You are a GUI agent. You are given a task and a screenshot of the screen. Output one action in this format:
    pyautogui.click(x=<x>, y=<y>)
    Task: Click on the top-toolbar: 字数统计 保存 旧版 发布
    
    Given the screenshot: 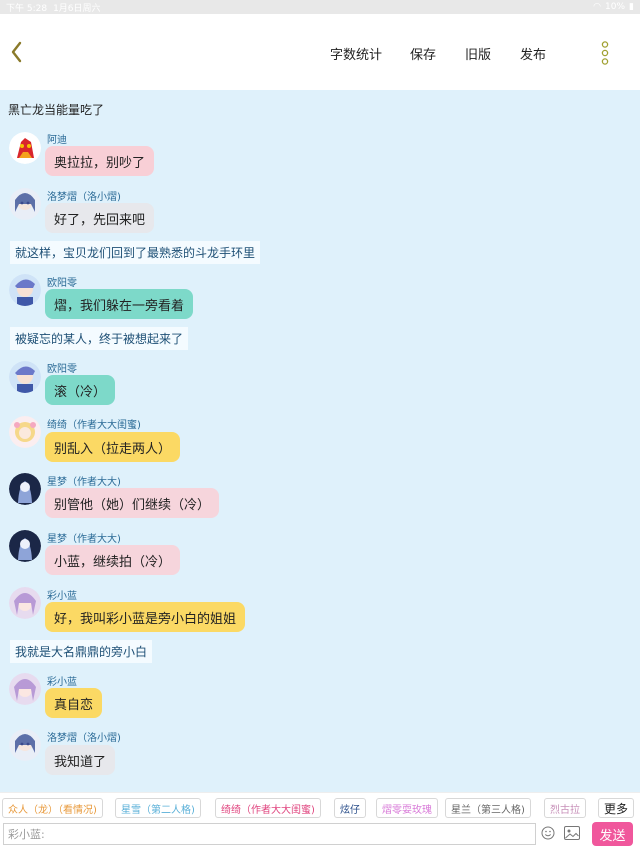 What is the action you would take?
    pyautogui.click(x=320, y=52)
    